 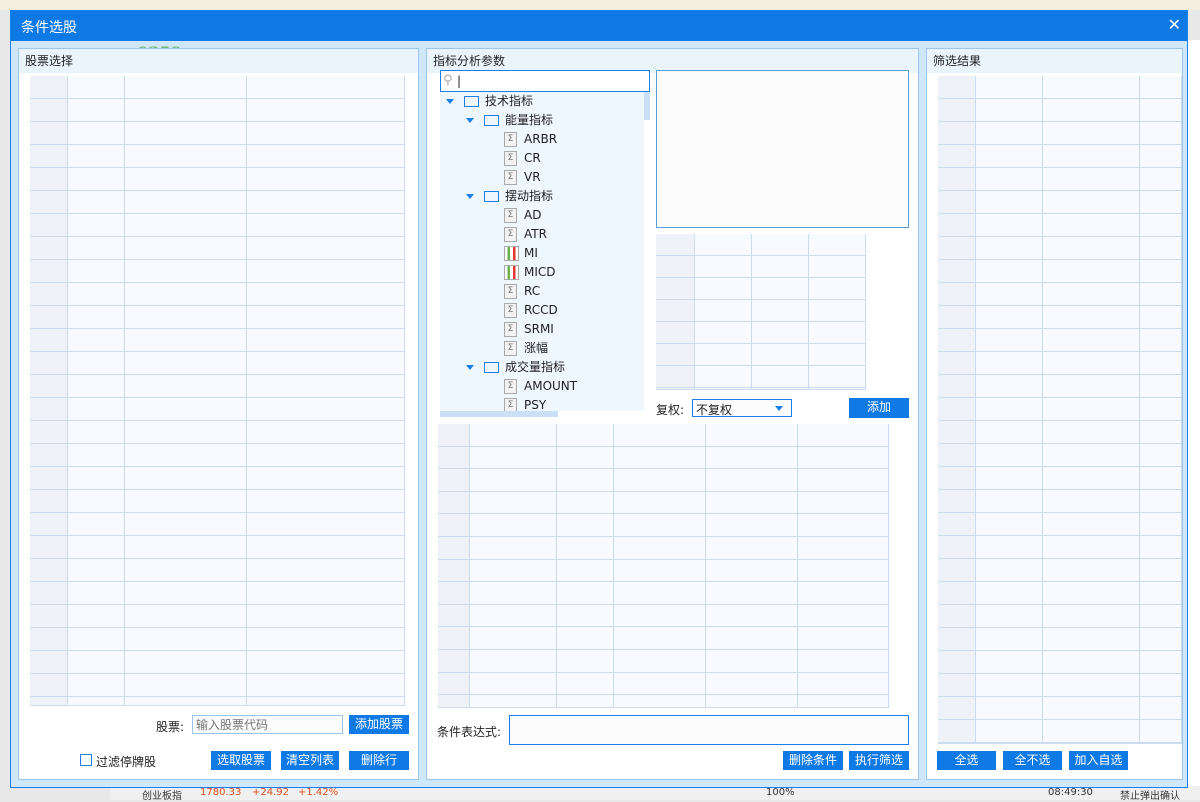 I want to click on close-icon: ✕, so click(x=1174, y=24).